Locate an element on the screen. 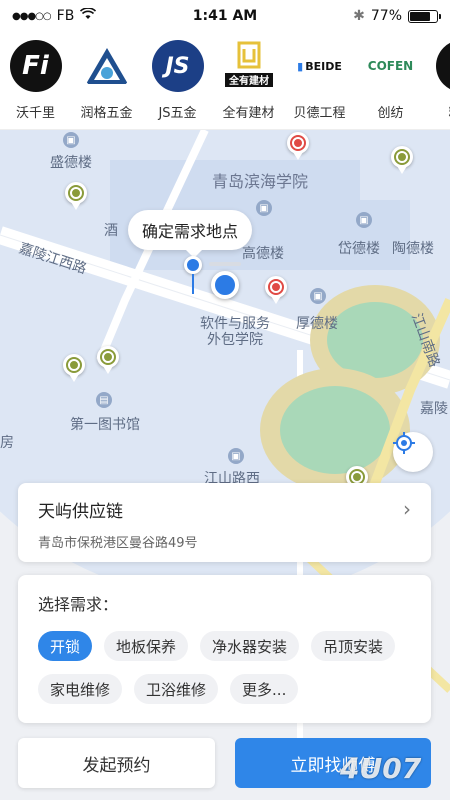  map-label: 青岛滨海学院 is located at coordinates (260, 181).